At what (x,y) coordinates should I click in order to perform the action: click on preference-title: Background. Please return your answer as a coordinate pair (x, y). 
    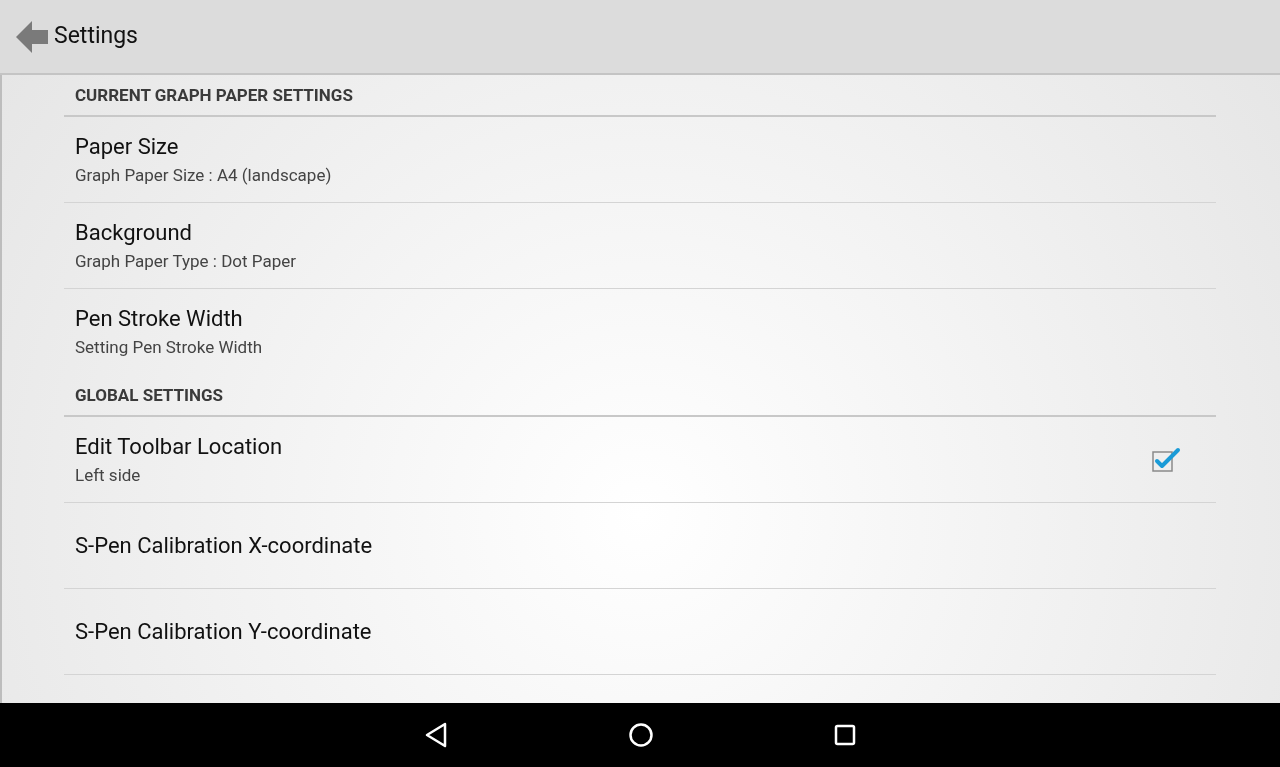
    Looking at the image, I should click on (134, 232).